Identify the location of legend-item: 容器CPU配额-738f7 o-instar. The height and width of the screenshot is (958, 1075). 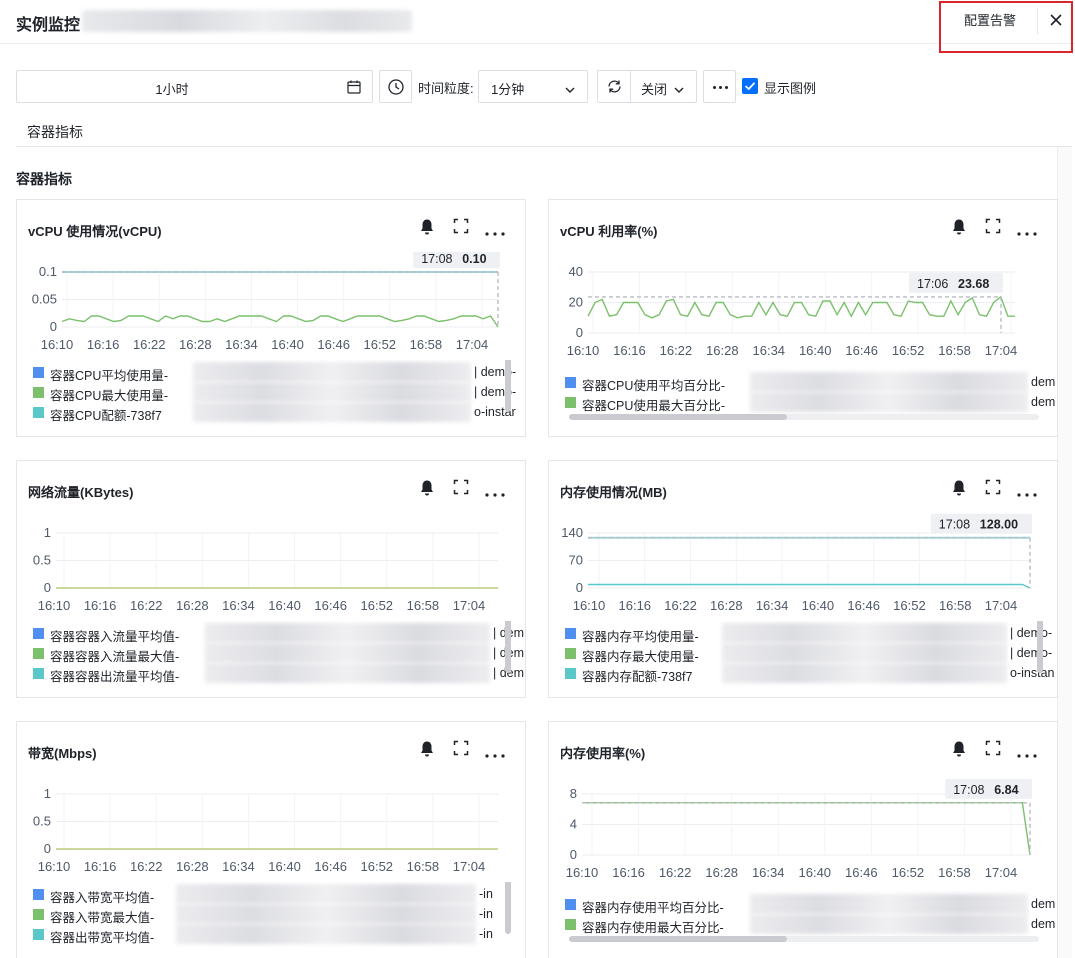
(274, 412).